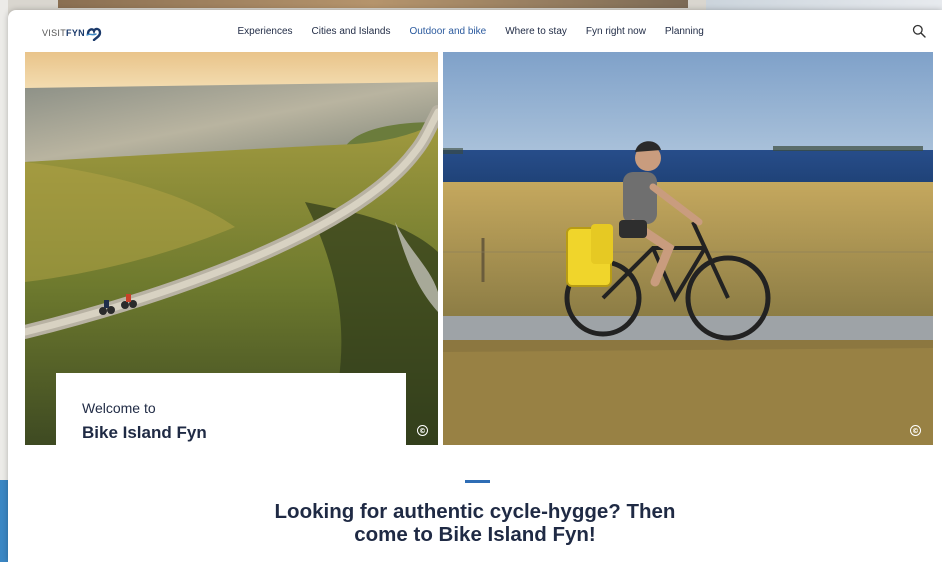 Image resolution: width=942 pixels, height=562 pixels. What do you see at coordinates (477, 481) in the screenshot?
I see `section-accent-divider` at bounding box center [477, 481].